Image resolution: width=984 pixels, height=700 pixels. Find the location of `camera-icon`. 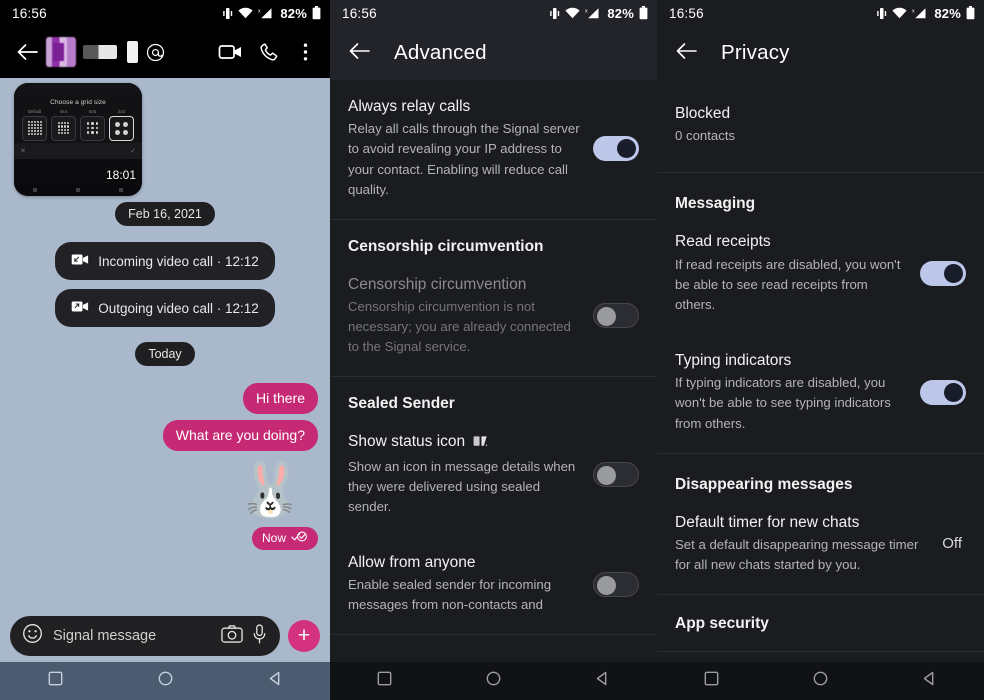

camera-icon is located at coordinates (232, 636).